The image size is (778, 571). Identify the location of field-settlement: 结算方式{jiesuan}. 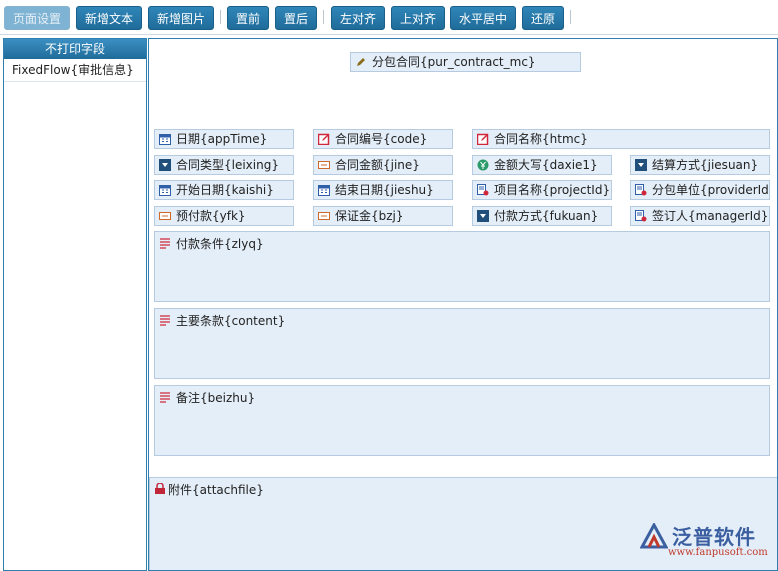
(700, 165).